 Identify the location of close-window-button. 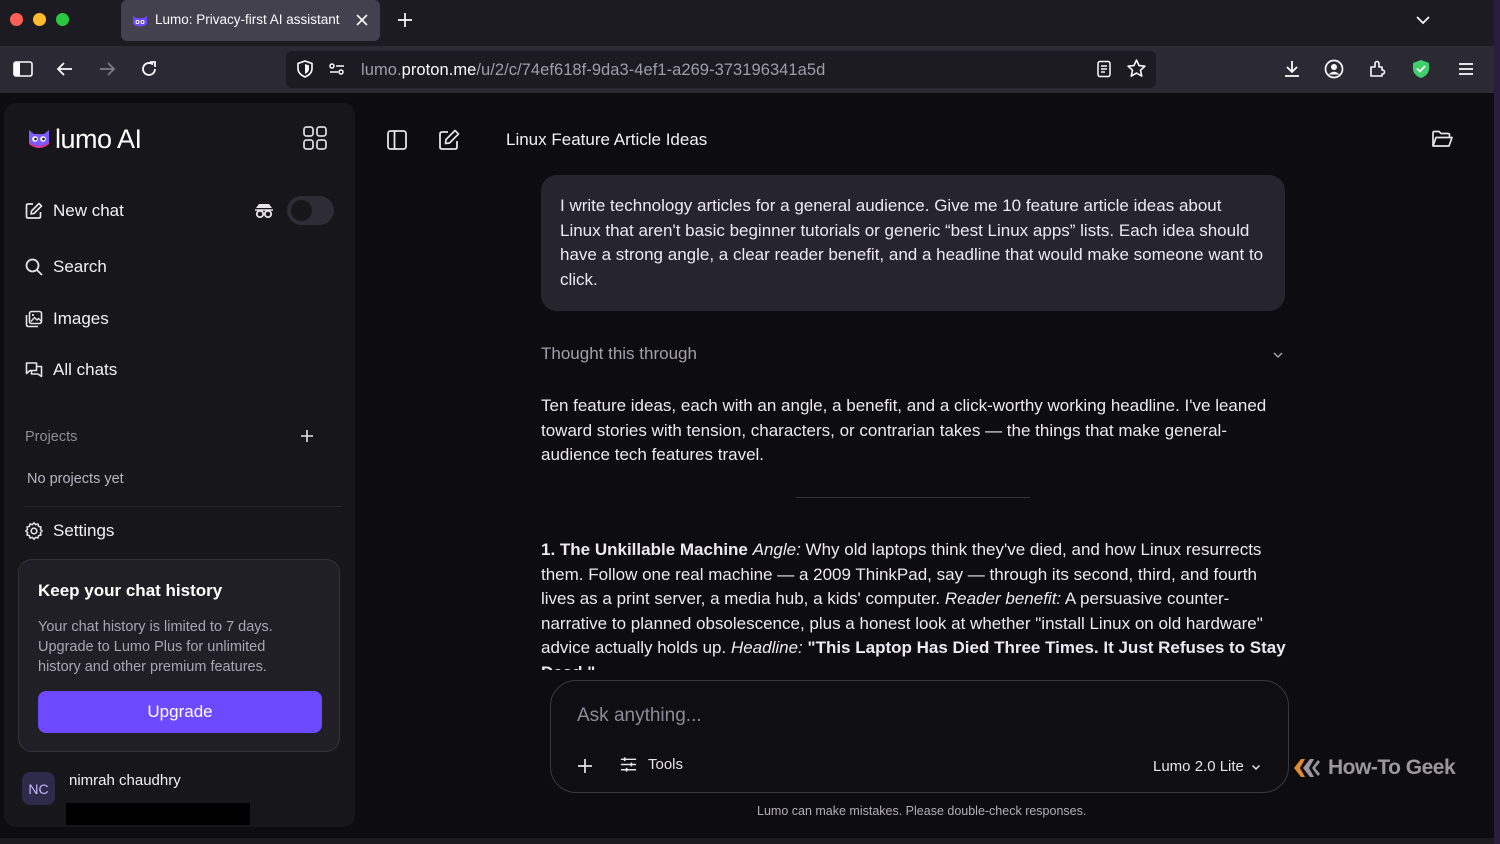
(16, 19).